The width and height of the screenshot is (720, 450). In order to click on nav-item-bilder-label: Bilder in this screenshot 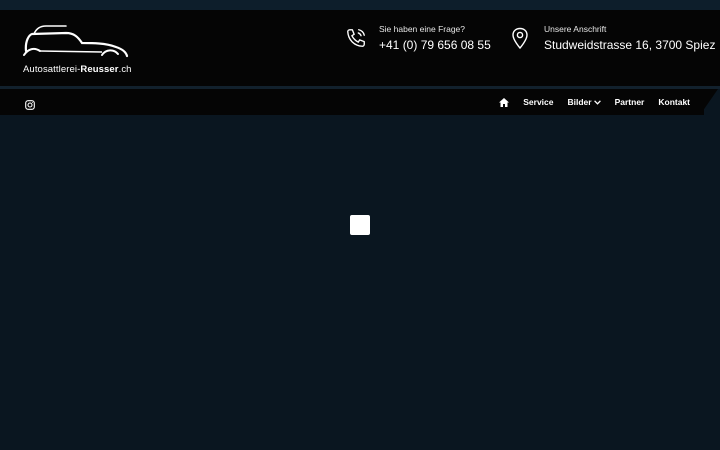, I will do `click(579, 102)`.